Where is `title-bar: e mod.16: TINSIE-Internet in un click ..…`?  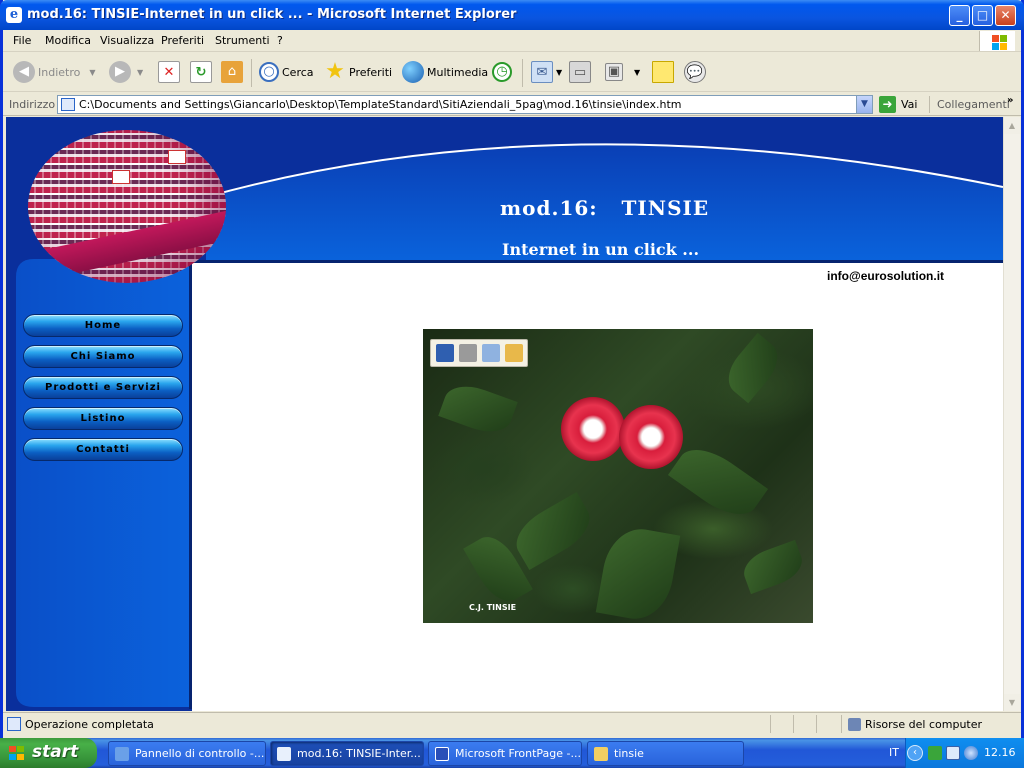 title-bar: e mod.16: TINSIE-Internet in un click ..… is located at coordinates (512, 15).